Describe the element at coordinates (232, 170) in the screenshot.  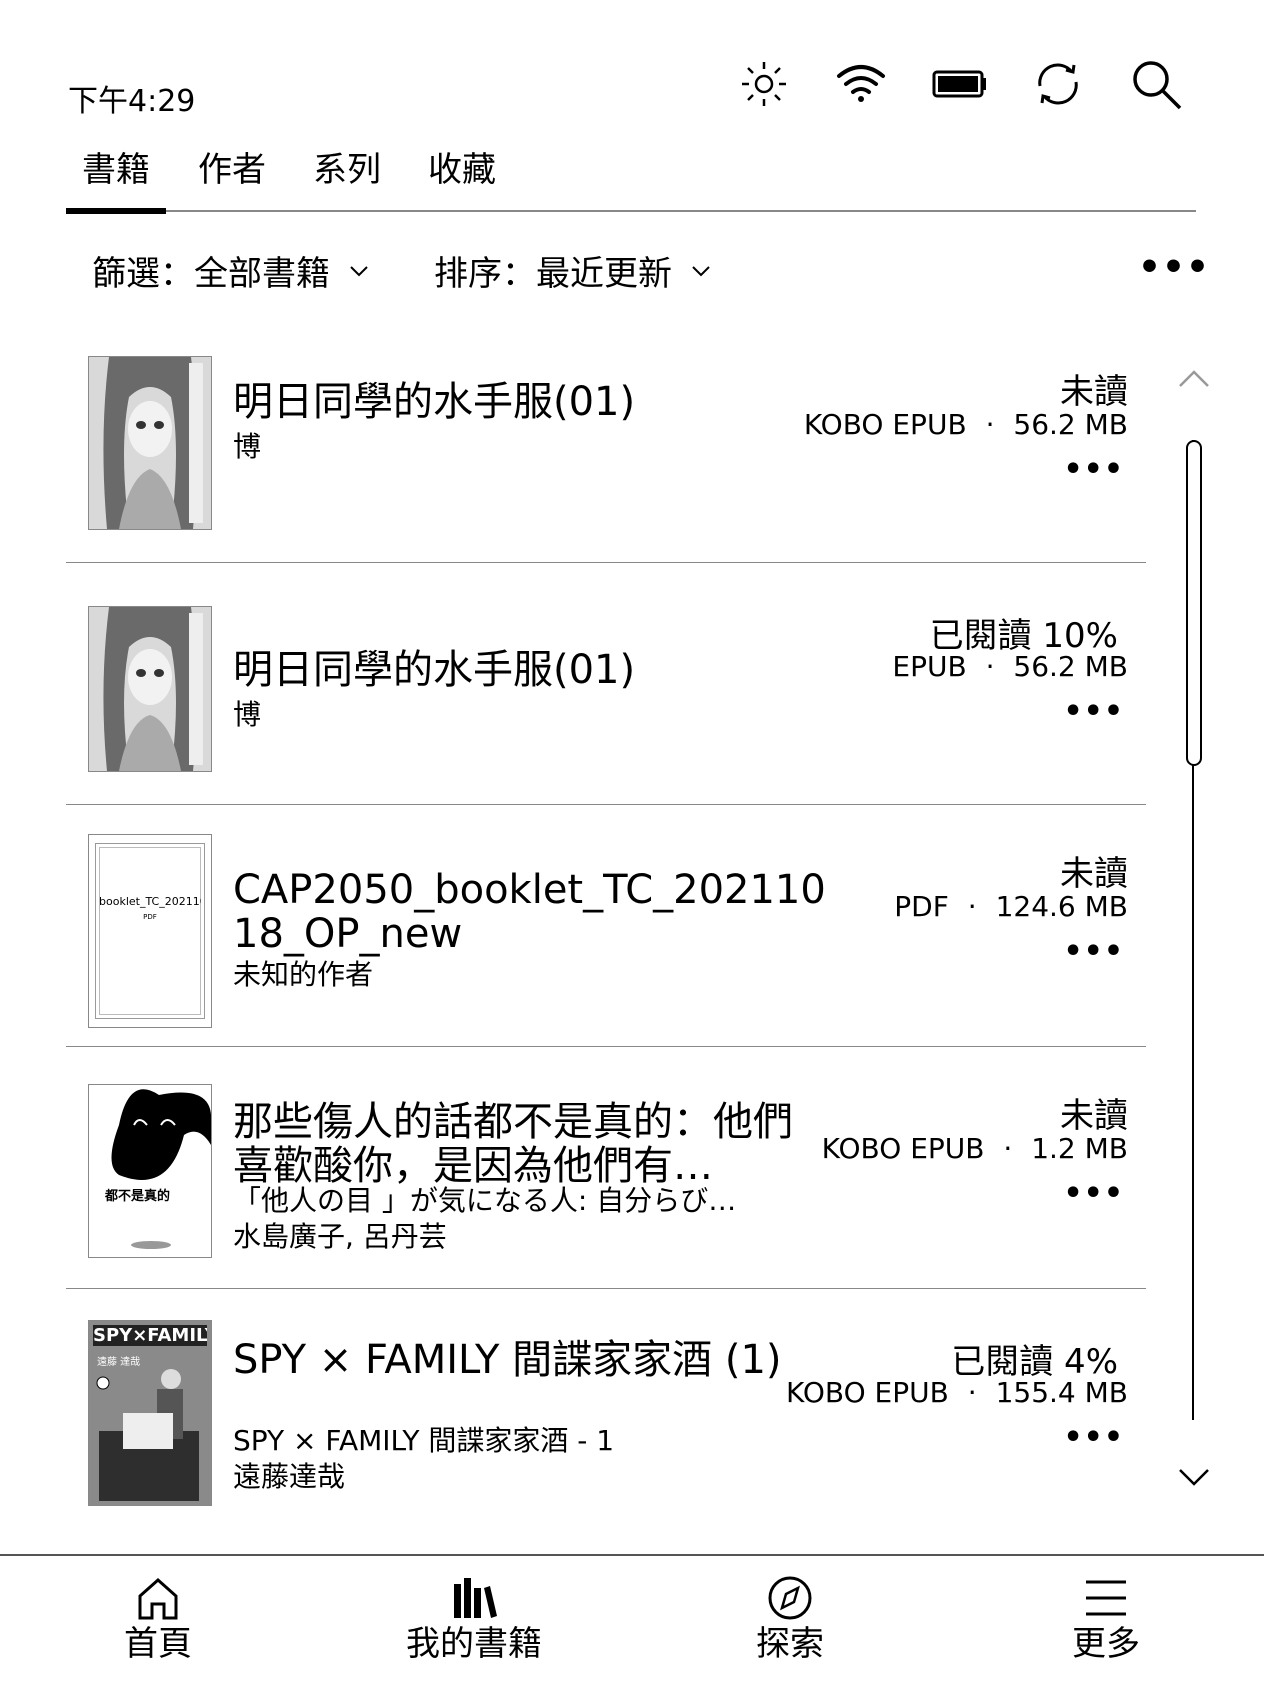
I see `tab-authors: 作者` at that location.